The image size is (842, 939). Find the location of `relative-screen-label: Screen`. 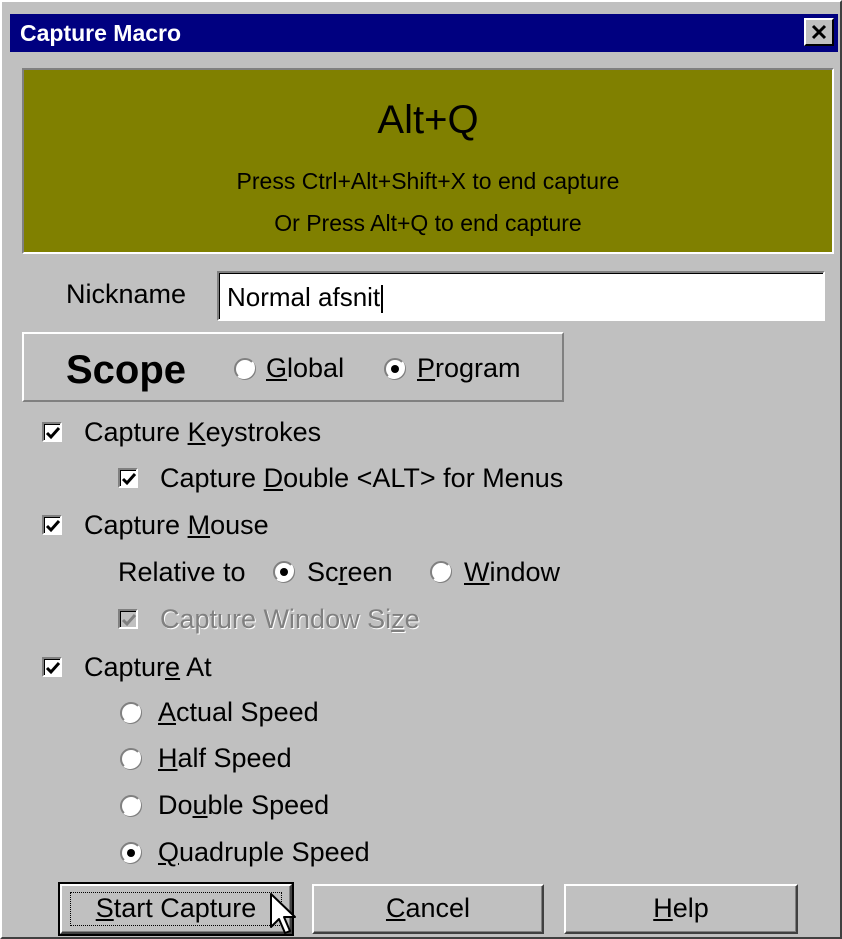

relative-screen-label: Screen is located at coordinates (350, 572).